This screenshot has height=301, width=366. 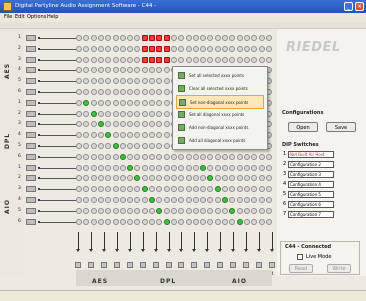 What do you see at coordinates (36, 17) in the screenshot?
I see `menu-options: Options` at bounding box center [36, 17].